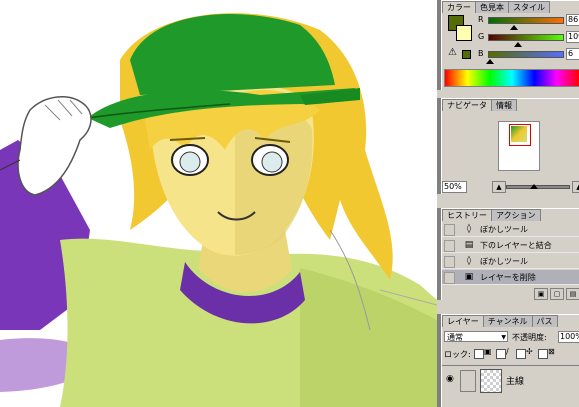  I want to click on brush-icon: ∕, so click(507, 351).